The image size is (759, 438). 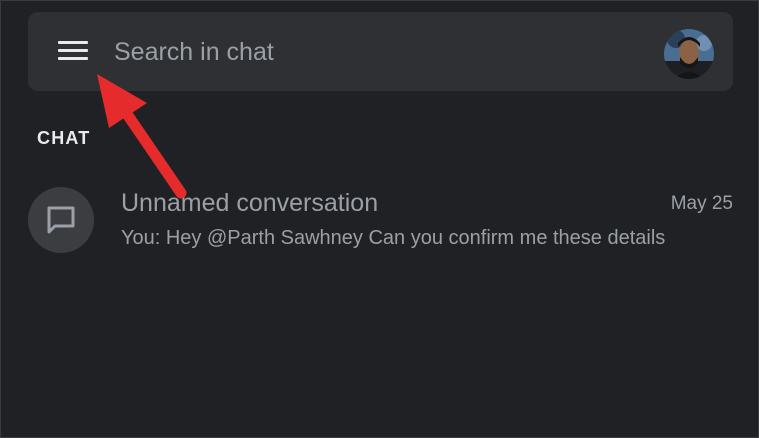 I want to click on hamburger-menu-icon, so click(x=72, y=51).